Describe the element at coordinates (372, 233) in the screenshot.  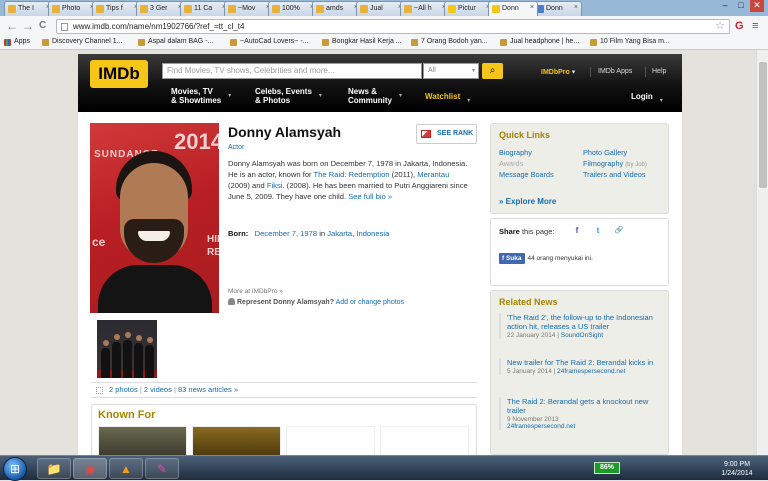
I see `born-country-link: Indonesia` at that location.